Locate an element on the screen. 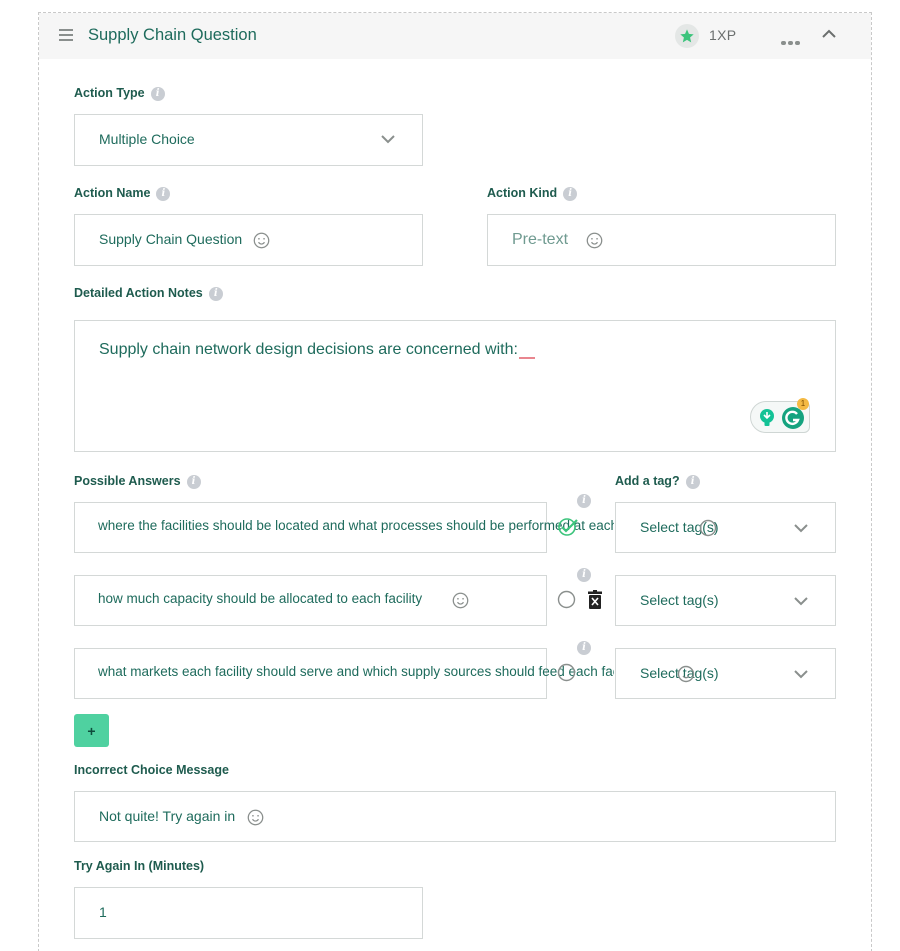 The image size is (900, 951). add-answer-button: + is located at coordinates (91, 730).